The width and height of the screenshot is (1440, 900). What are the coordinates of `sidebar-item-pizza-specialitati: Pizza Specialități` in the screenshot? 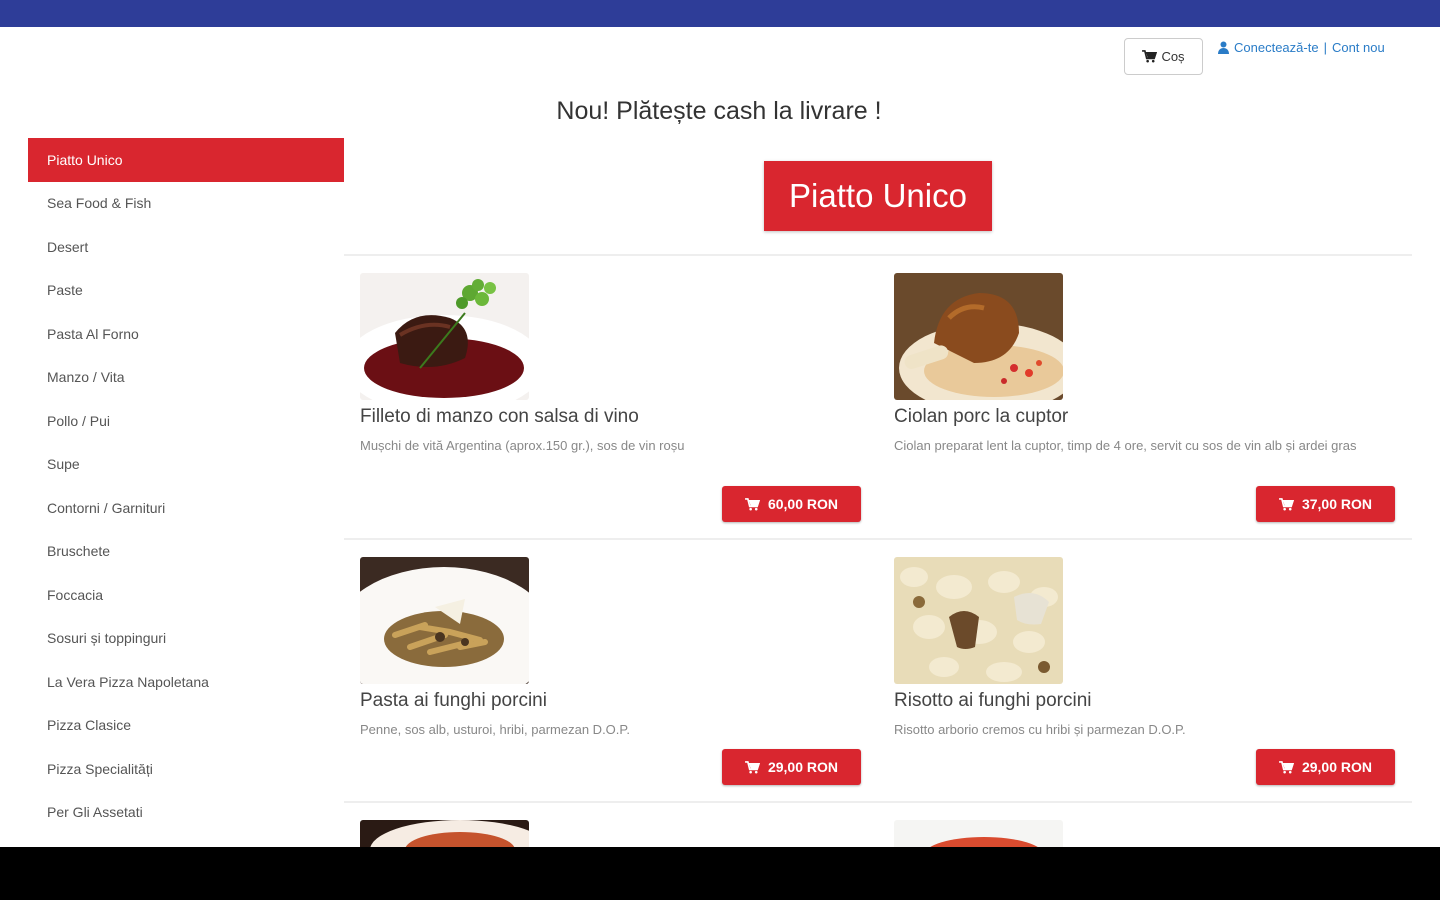 It's located at (186, 769).